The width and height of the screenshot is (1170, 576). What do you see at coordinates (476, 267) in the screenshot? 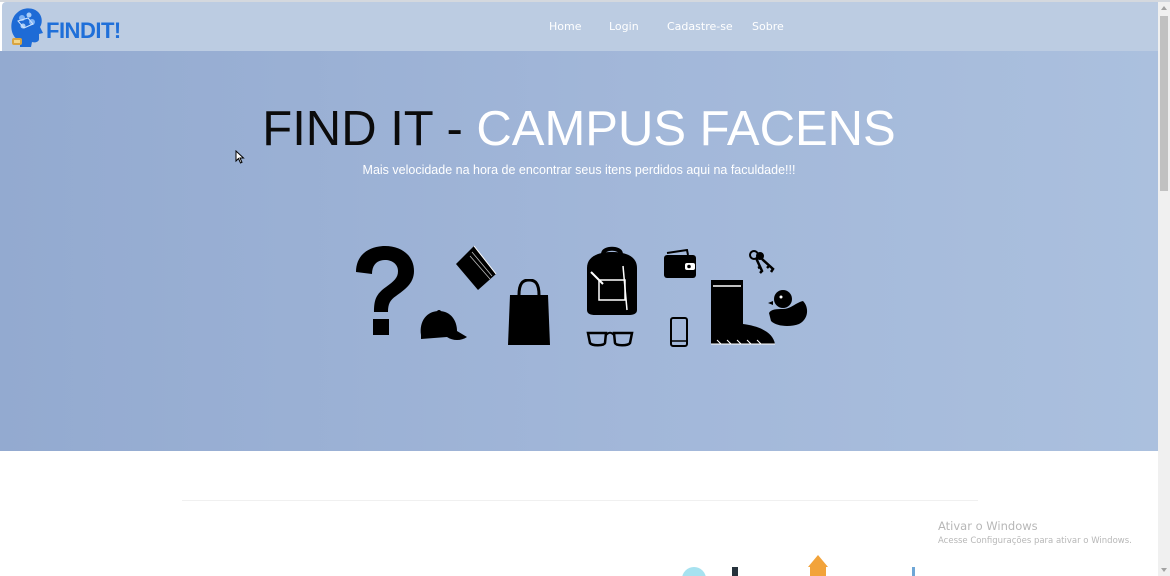
I see `book-icon` at bounding box center [476, 267].